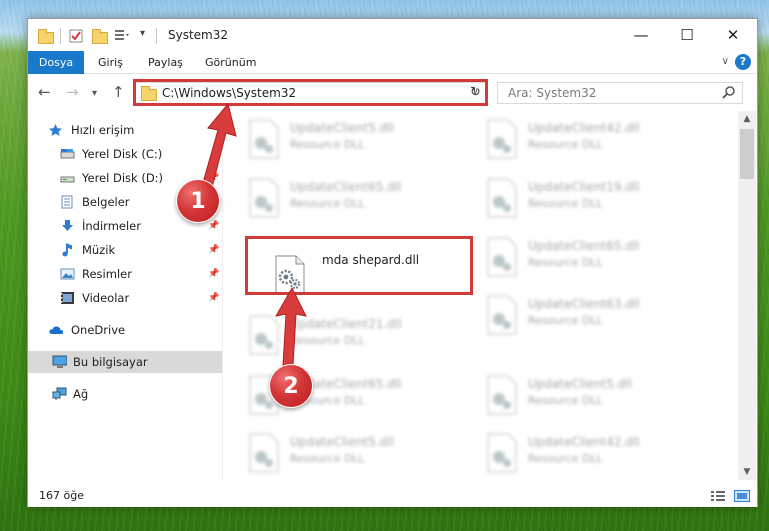  What do you see at coordinates (67, 202) in the screenshot?
I see `documents-icon` at bounding box center [67, 202].